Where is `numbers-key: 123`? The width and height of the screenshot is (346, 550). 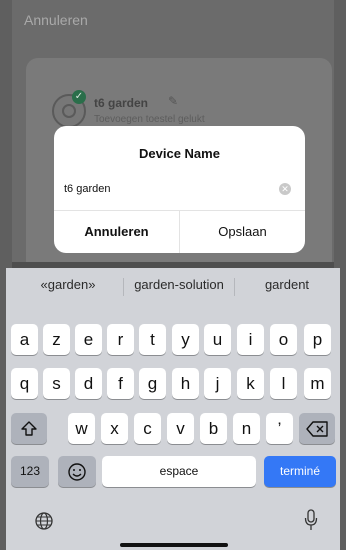
numbers-key: 123 is located at coordinates (30, 471).